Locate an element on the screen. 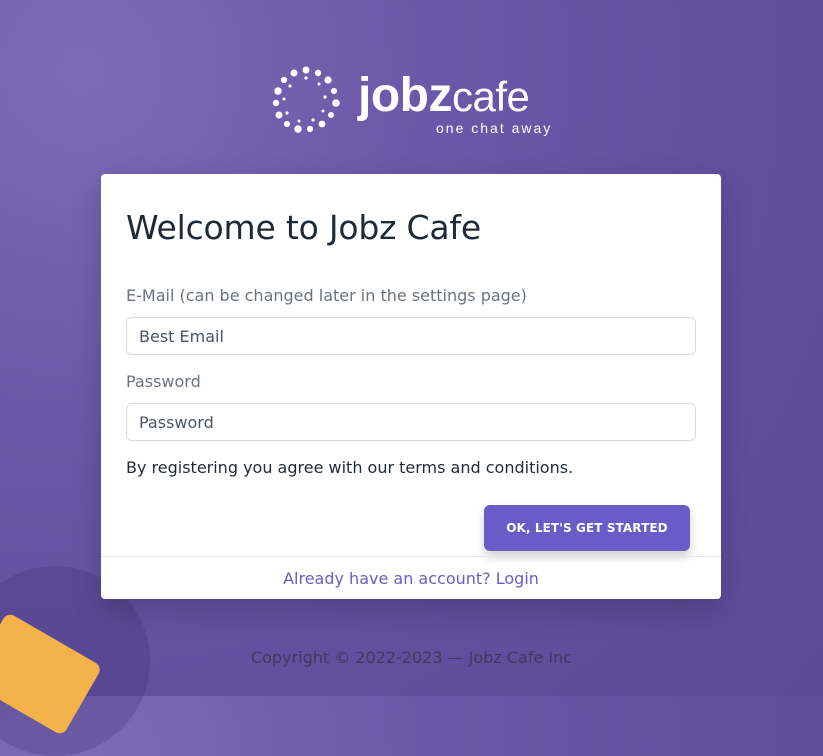 This screenshot has width=823, height=756. password-label: Password is located at coordinates (163, 381).